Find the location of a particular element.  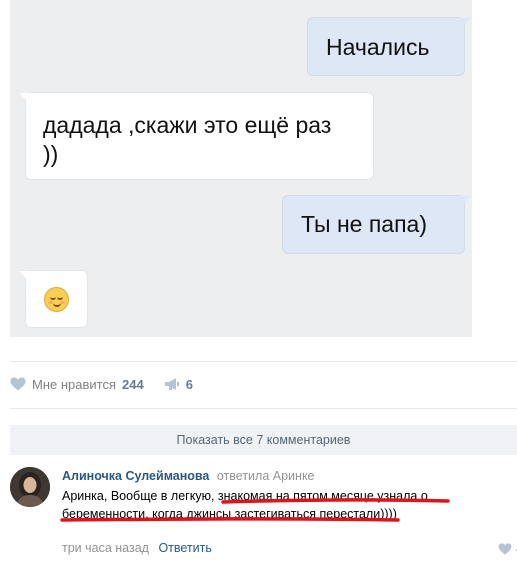

share-count: 6 is located at coordinates (189, 384).